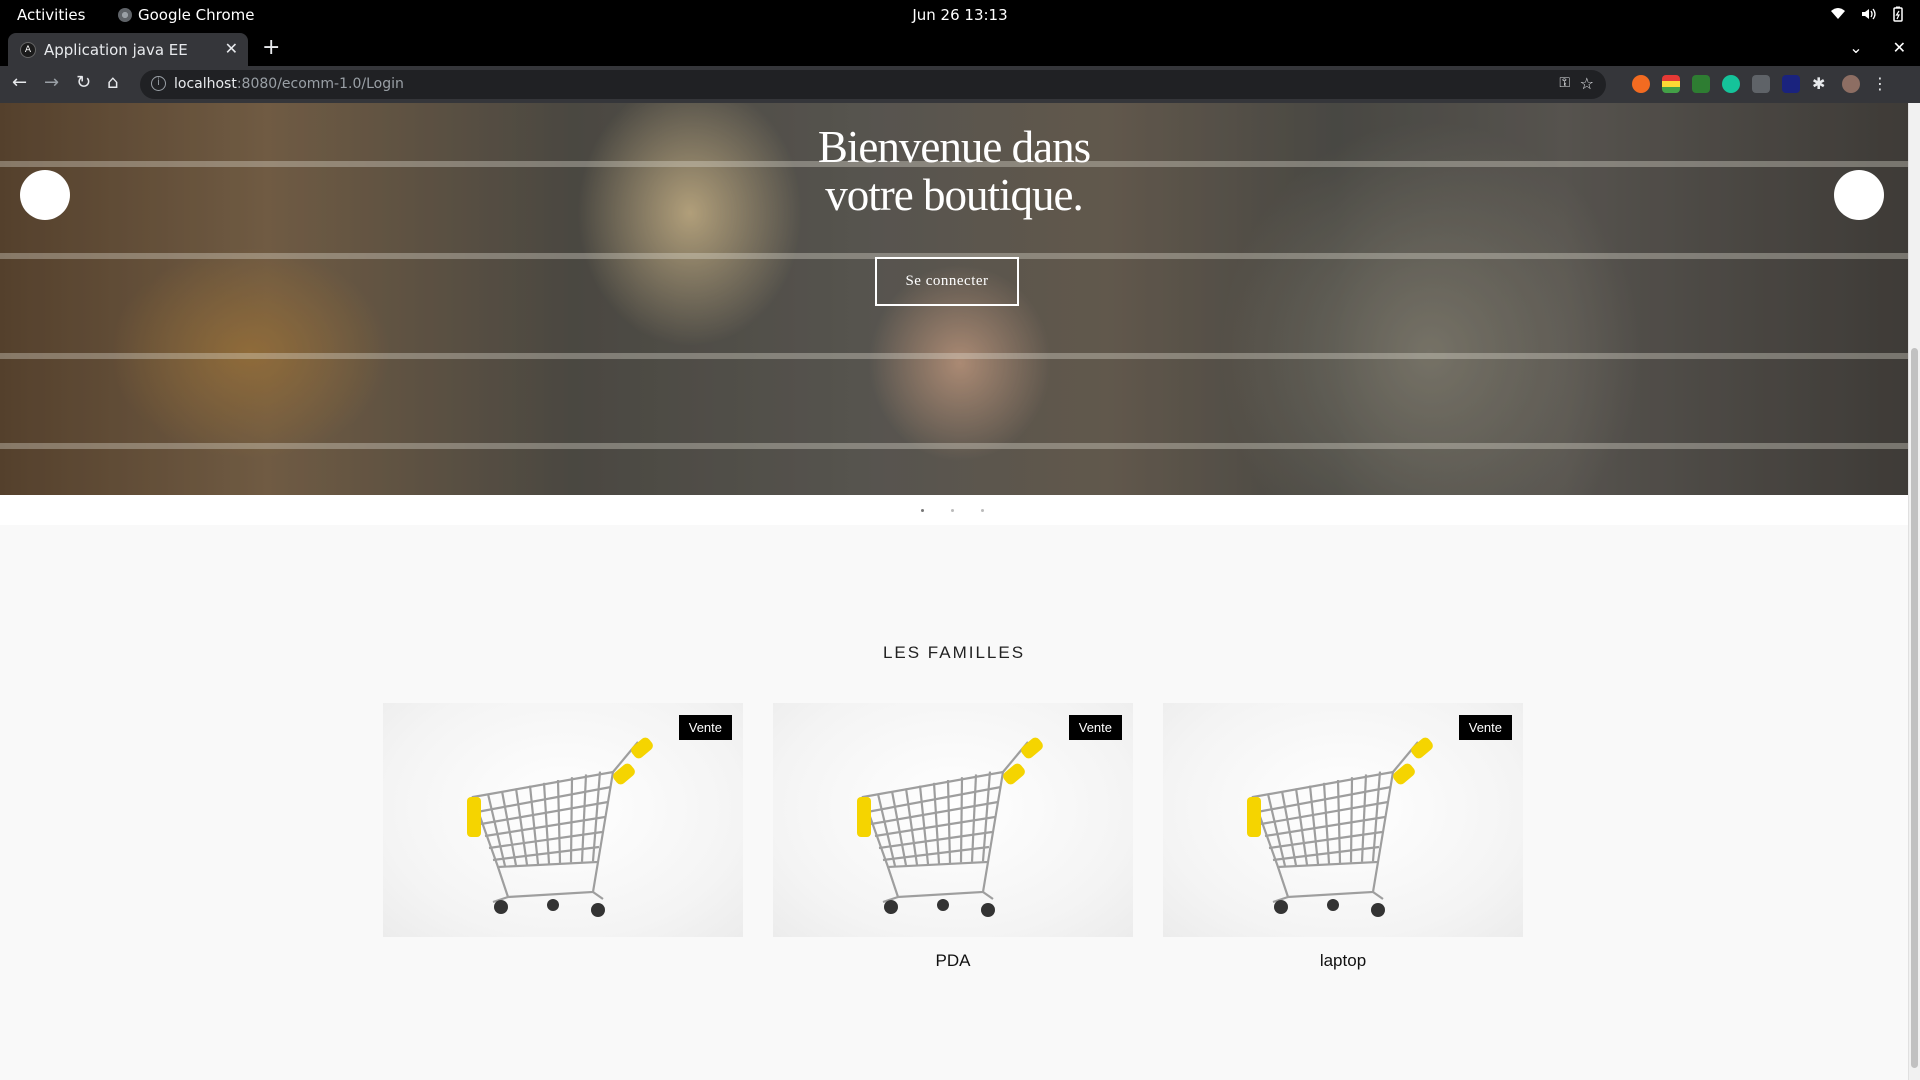  Describe the element at coordinates (125, 15) in the screenshot. I see `chrome-icon` at that location.